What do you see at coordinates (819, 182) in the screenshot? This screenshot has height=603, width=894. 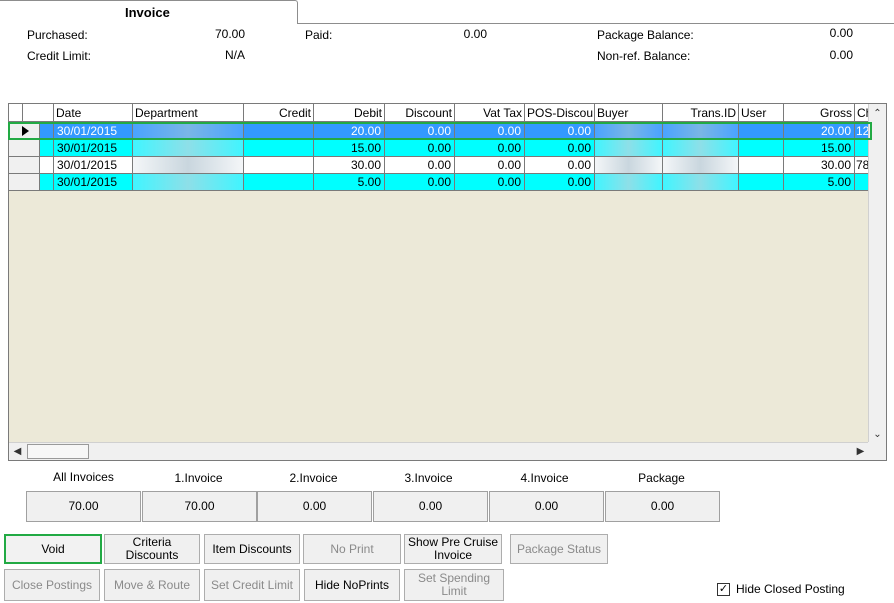 I see `cell-gross: 5.00` at bounding box center [819, 182].